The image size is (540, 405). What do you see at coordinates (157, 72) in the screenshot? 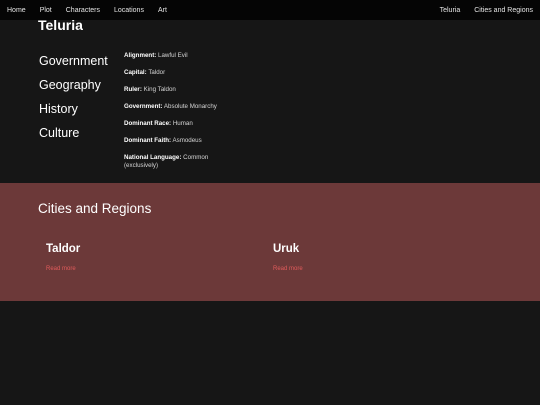
I see `fact-value: Taldor` at bounding box center [157, 72].